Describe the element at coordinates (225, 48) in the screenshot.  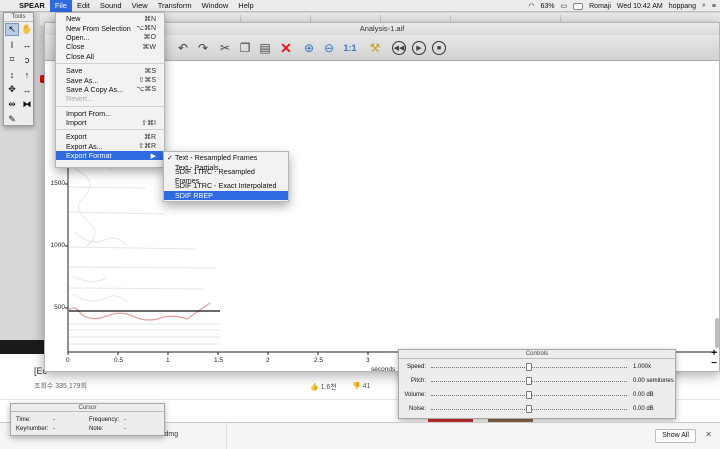
I see `cut-icon: ✂` at that location.